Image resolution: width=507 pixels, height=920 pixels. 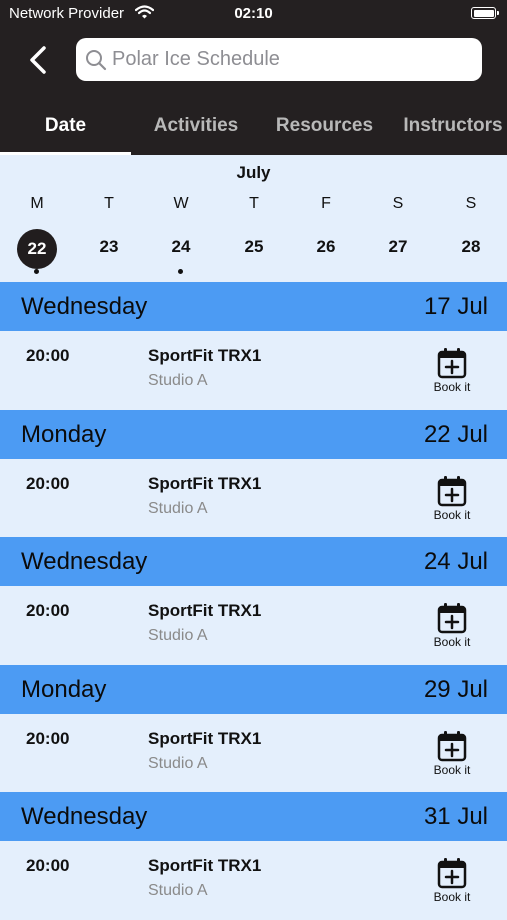 What do you see at coordinates (96, 60) in the screenshot?
I see `search-icon` at bounding box center [96, 60].